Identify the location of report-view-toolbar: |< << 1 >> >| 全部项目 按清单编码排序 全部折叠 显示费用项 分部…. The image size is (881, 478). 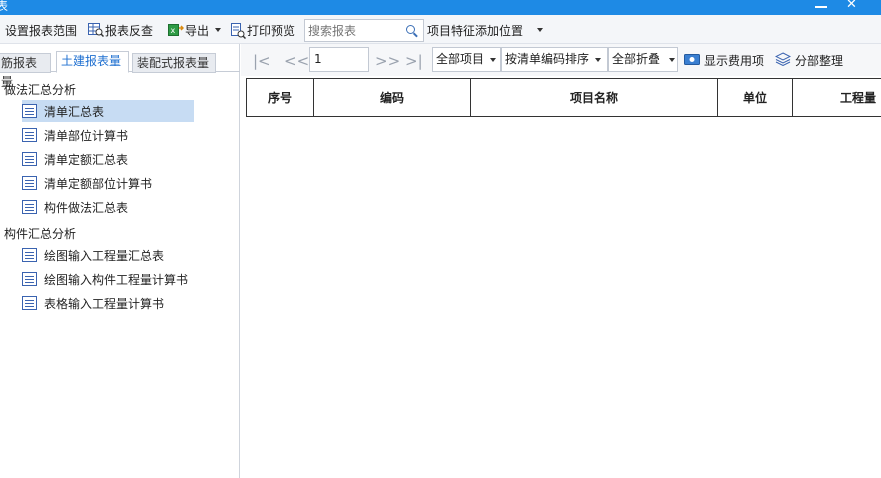
(561, 60).